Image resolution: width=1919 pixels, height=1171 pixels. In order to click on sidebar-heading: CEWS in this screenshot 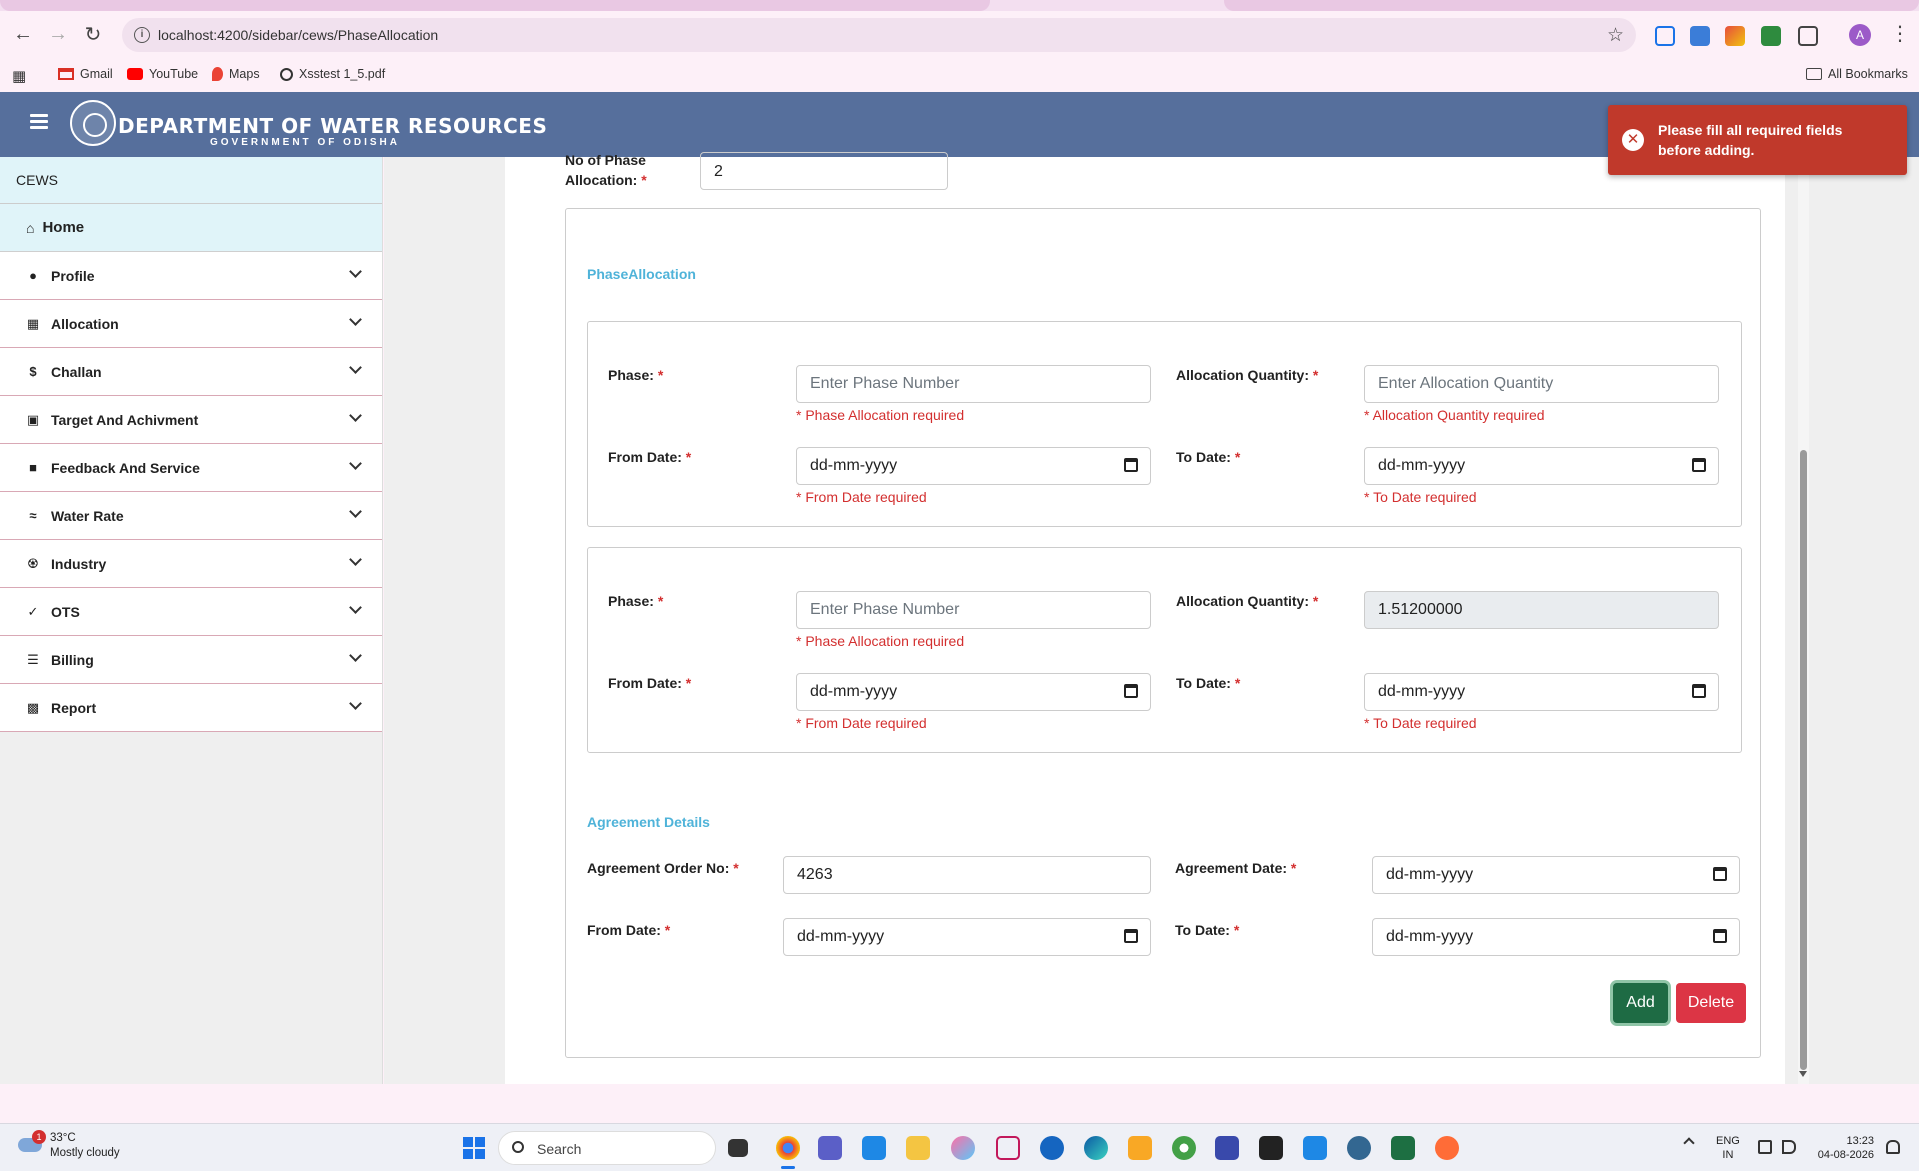, I will do `click(191, 180)`.